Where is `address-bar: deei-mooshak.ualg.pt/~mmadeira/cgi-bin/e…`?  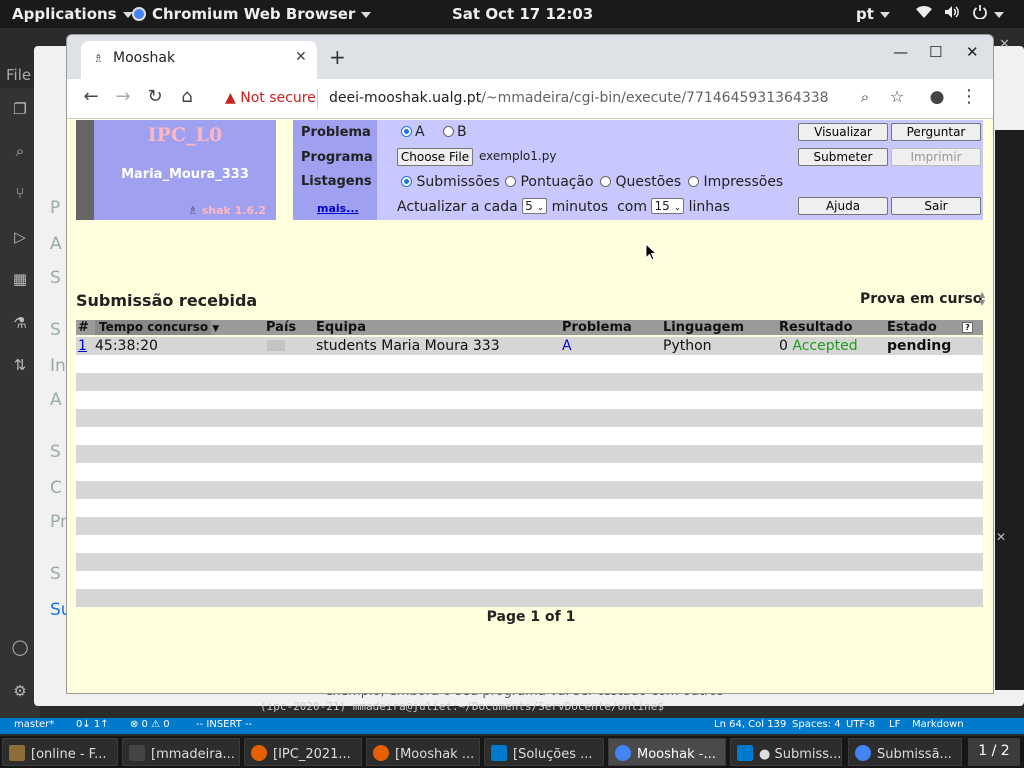 address-bar: deei-mooshak.ualg.pt/~mmadeira/cgi-bin/e… is located at coordinates (579, 98).